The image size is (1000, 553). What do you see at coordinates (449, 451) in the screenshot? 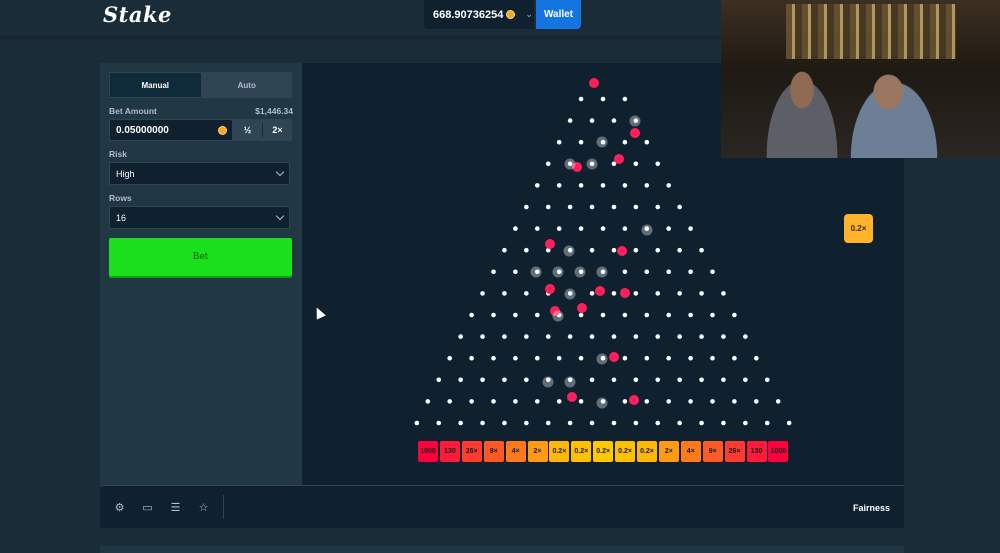
I see `multiplier-bucket: 130` at bounding box center [449, 451].